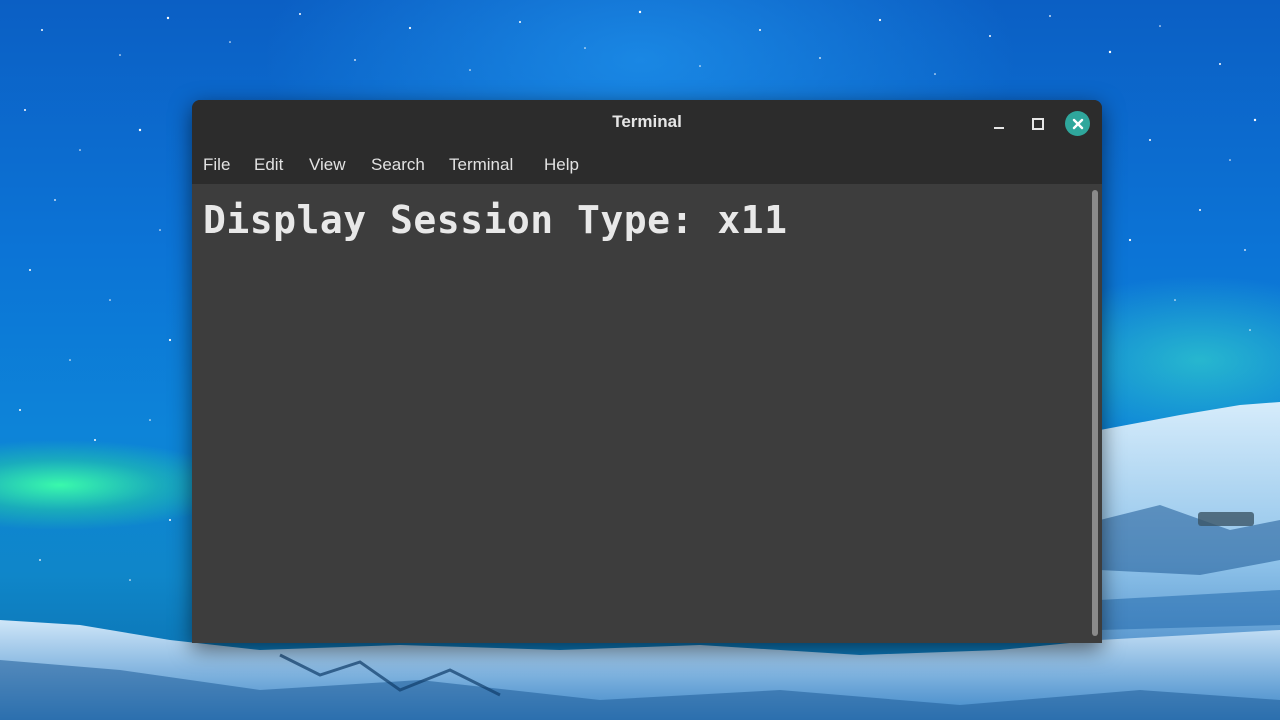 This screenshot has width=1280, height=720. I want to click on menu-search: Search, so click(398, 165).